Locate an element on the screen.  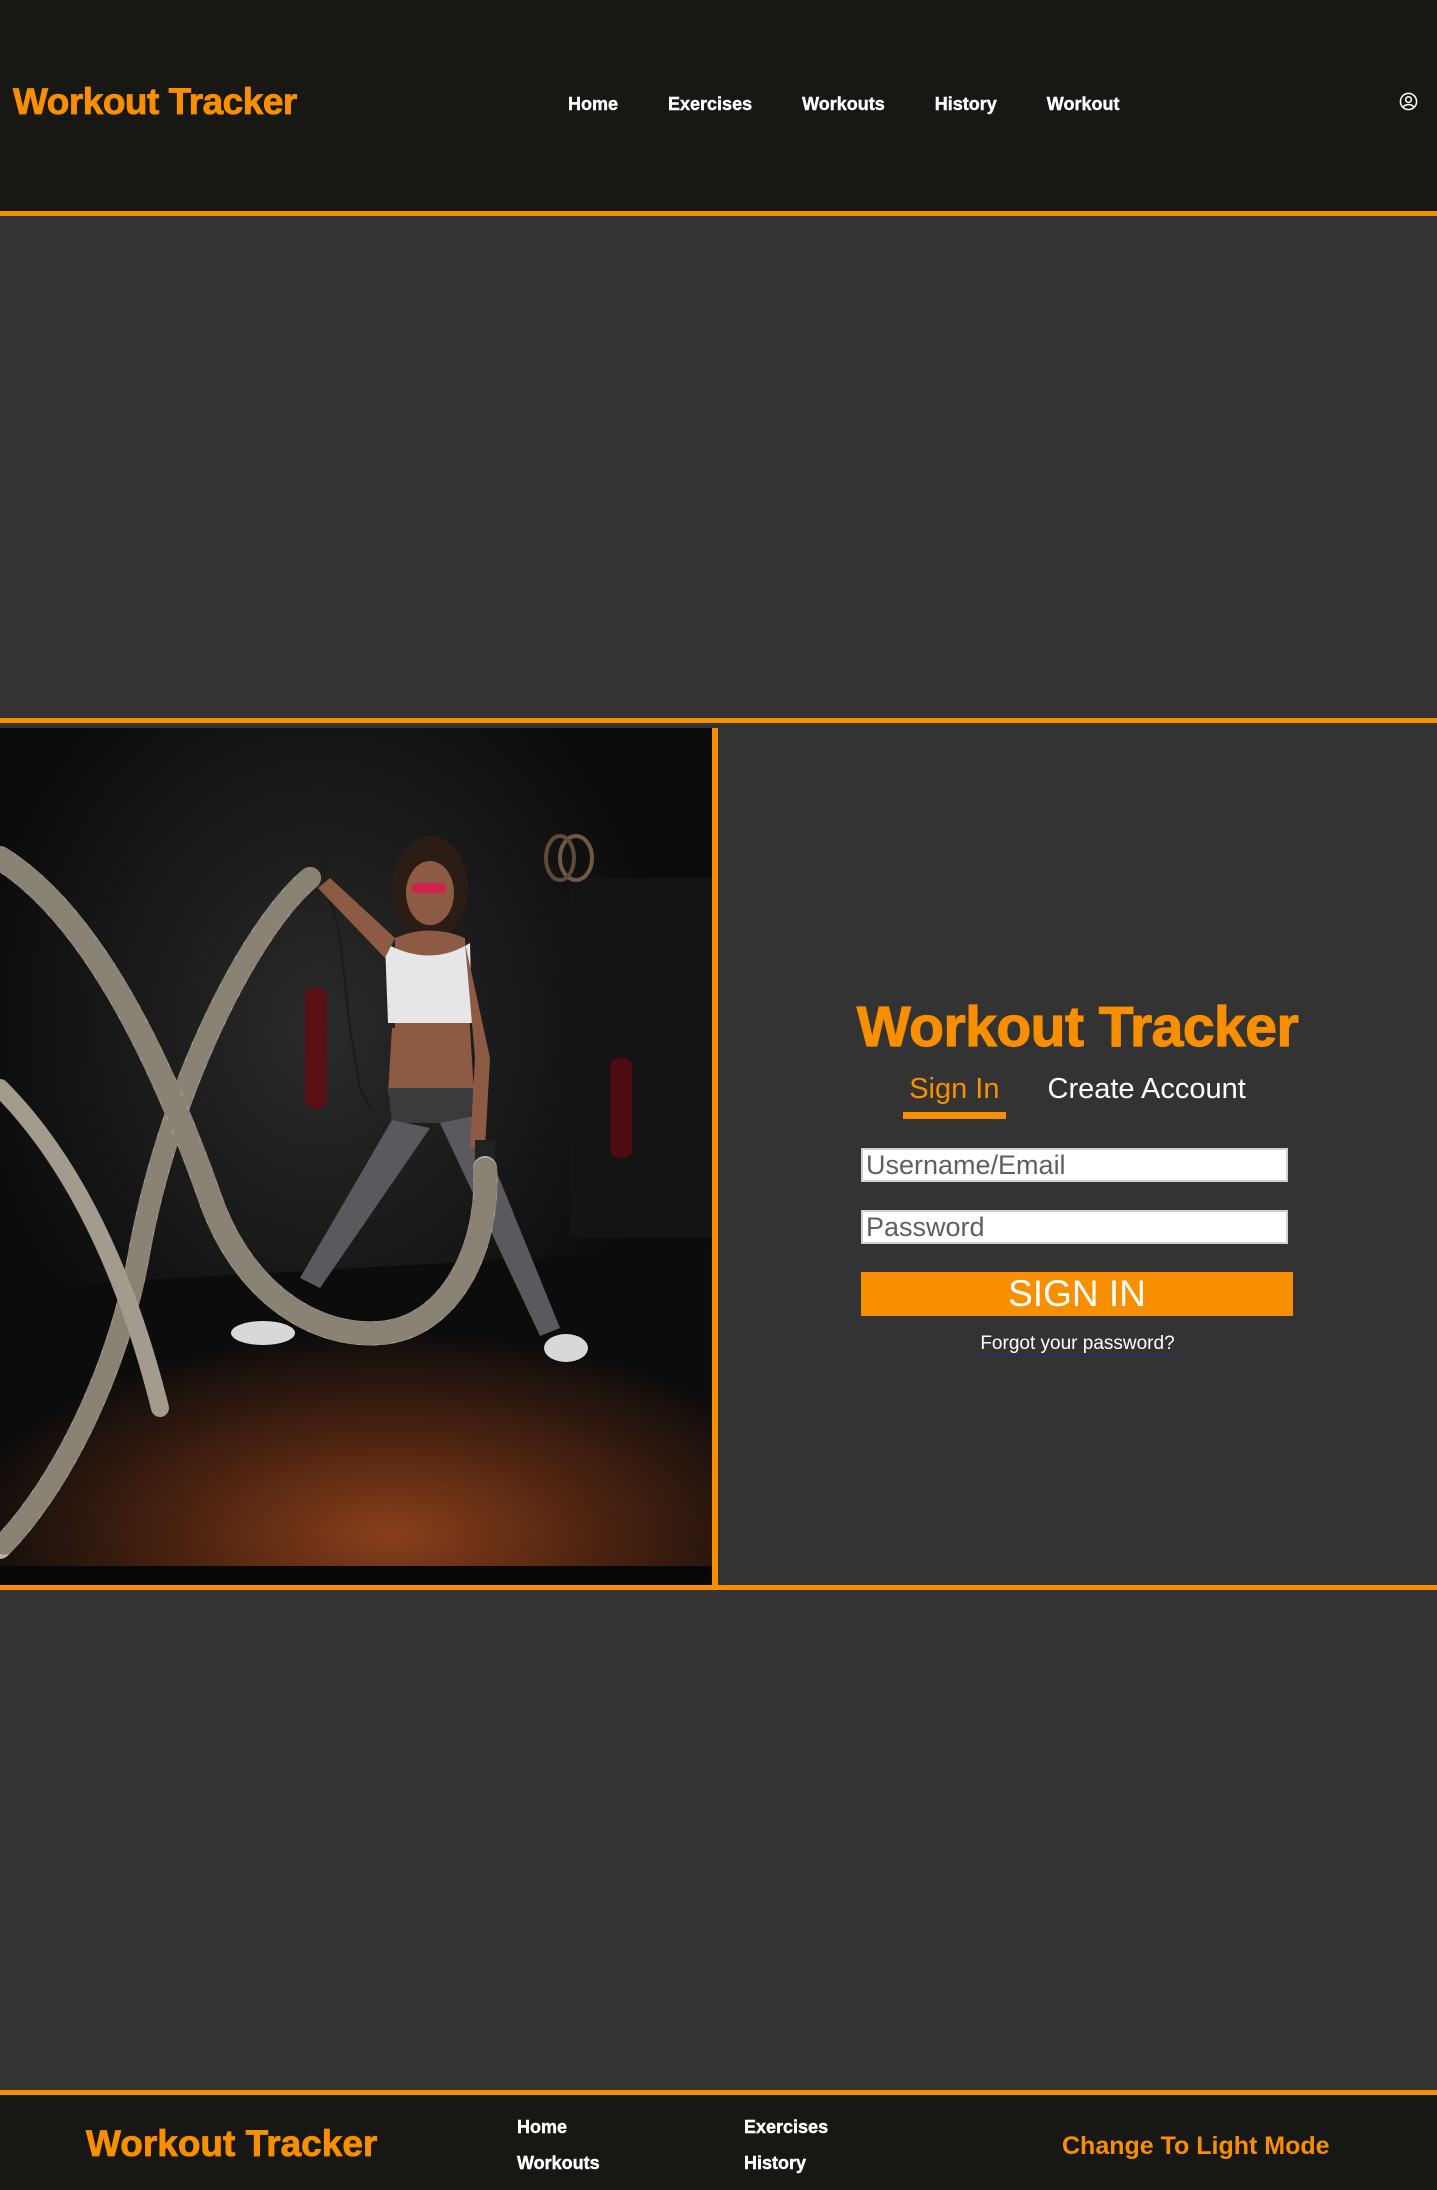
nav-history: History is located at coordinates (966, 104).